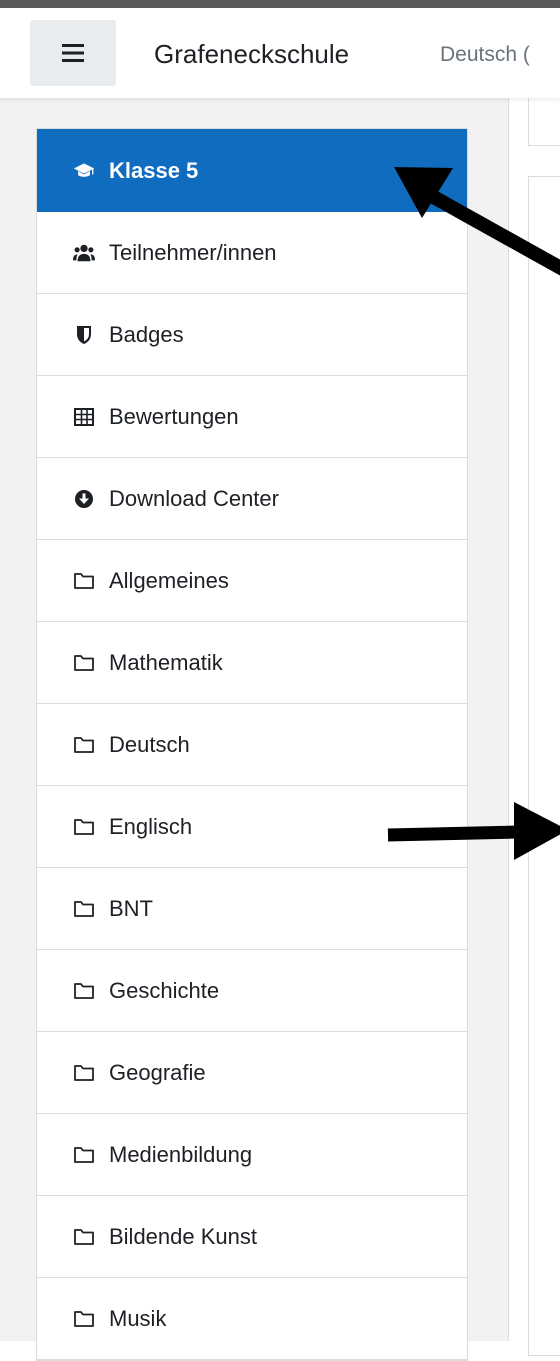  What do you see at coordinates (252, 1073) in the screenshot?
I see `nav-item-geografie: Geografie` at bounding box center [252, 1073].